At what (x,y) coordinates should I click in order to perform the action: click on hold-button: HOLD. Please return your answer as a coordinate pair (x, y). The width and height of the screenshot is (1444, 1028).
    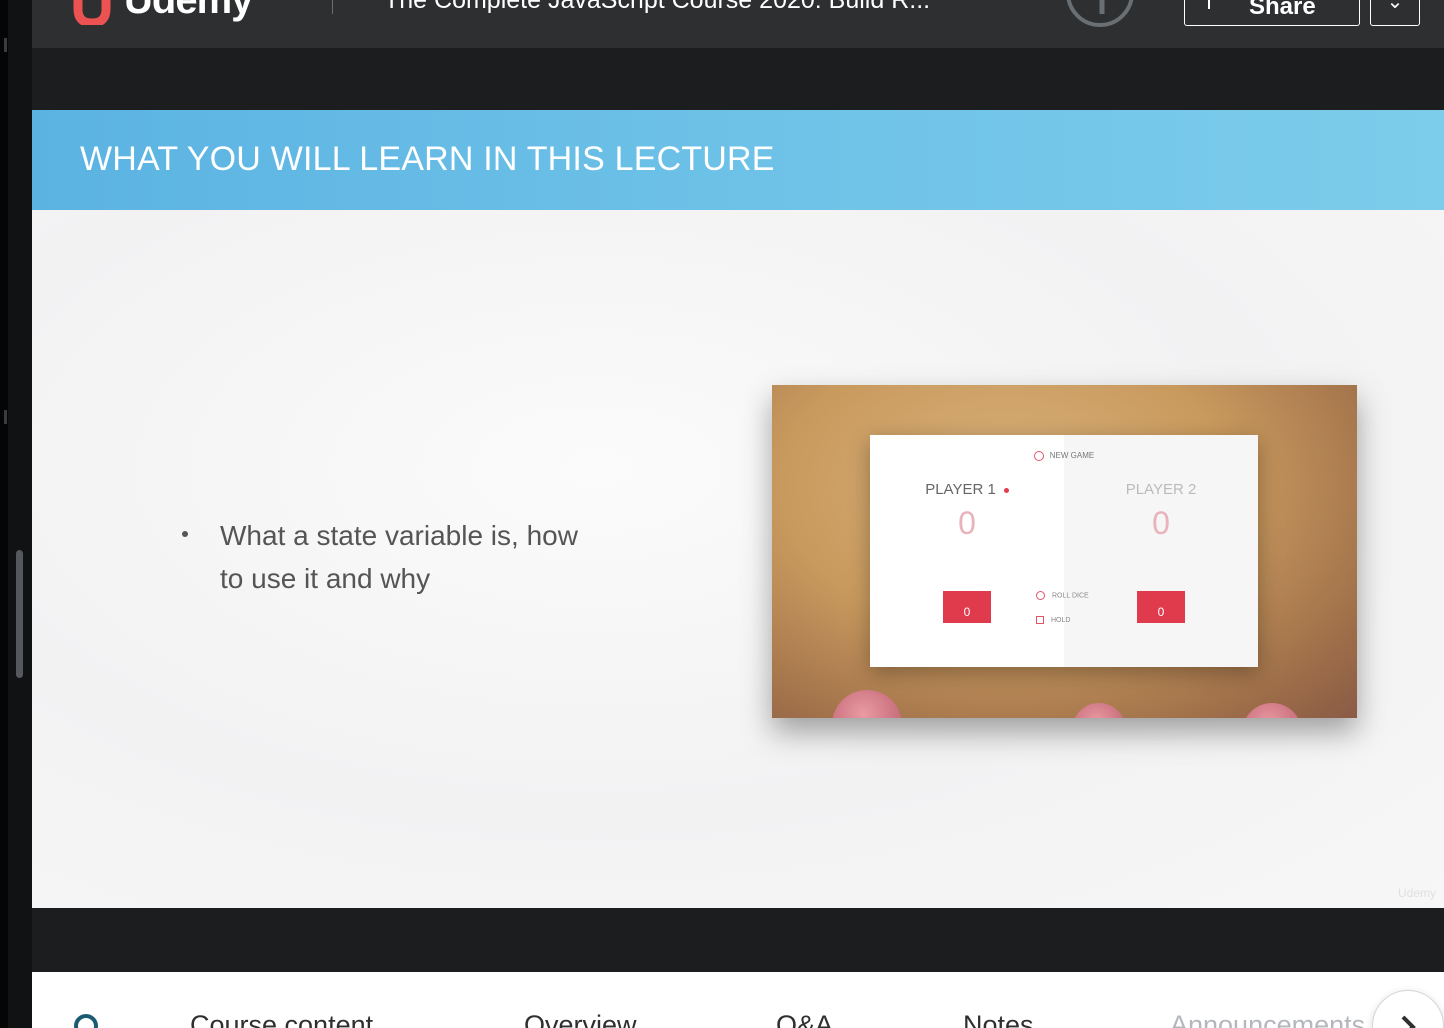
    Looking at the image, I should click on (1053, 620).